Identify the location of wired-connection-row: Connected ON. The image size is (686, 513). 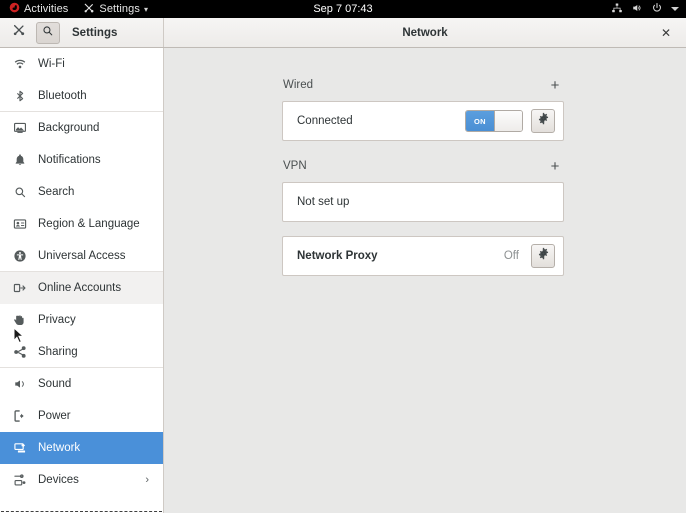
(423, 121).